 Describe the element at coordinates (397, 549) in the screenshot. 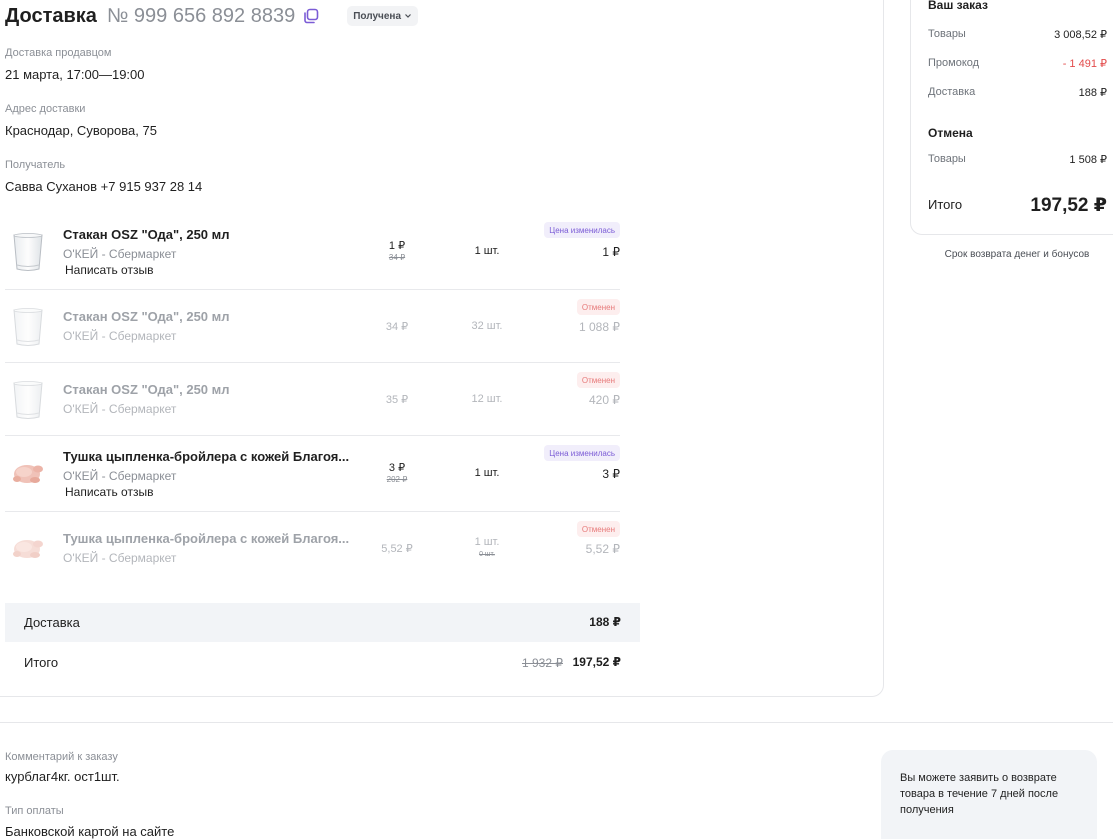

I see `product-price: 5,52 ₽` at that location.